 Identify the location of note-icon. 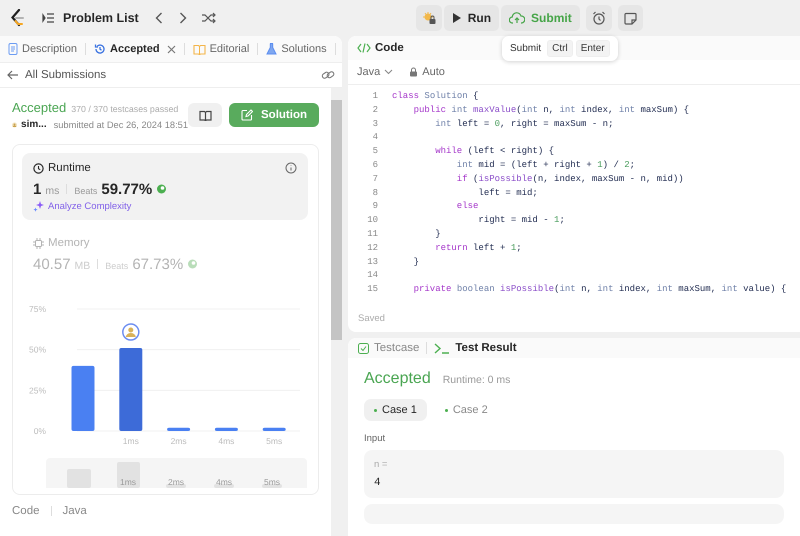
(630, 18).